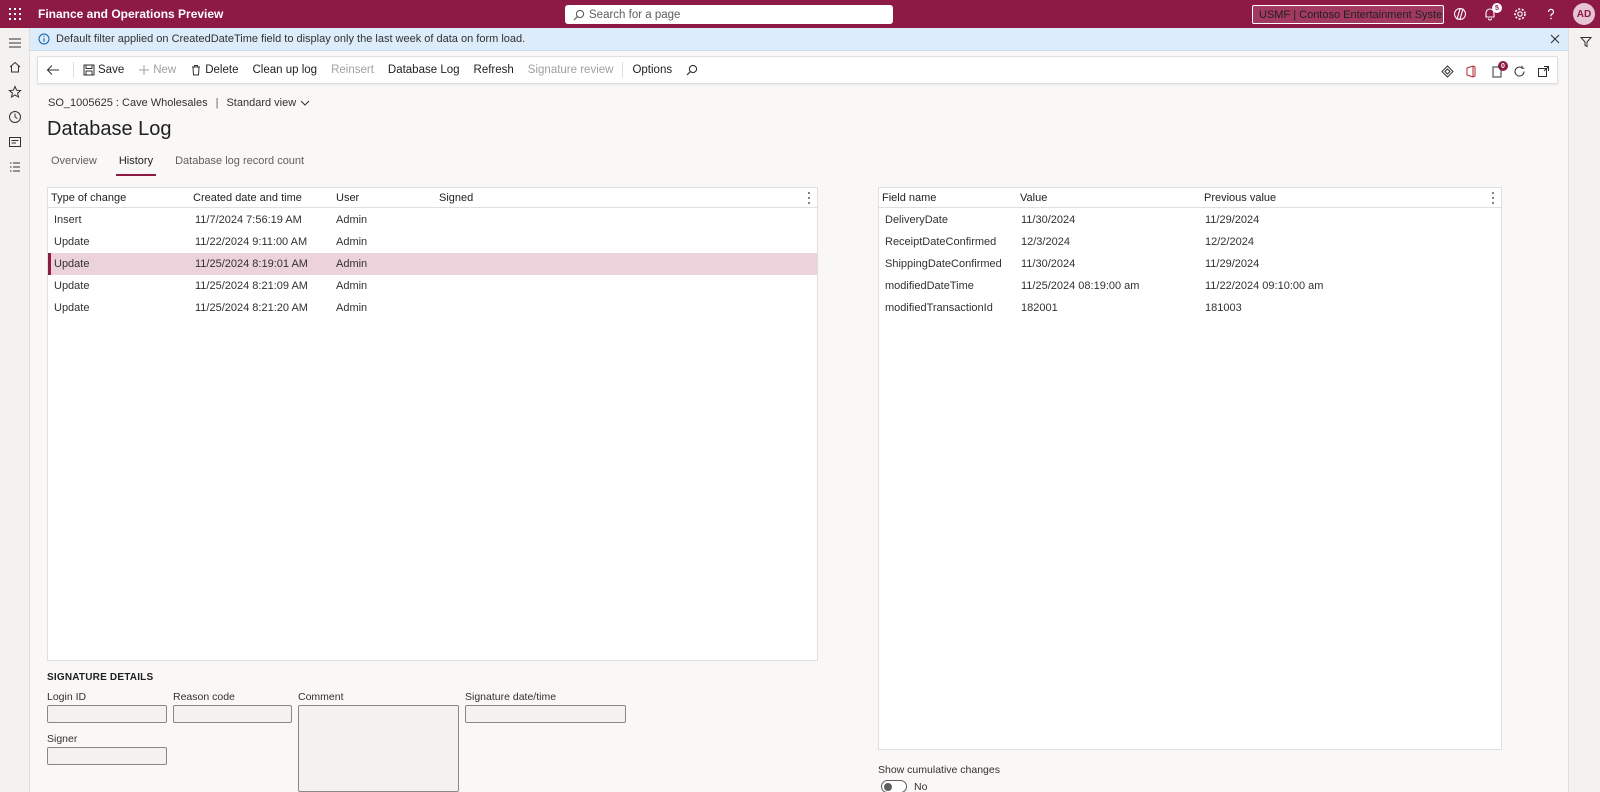  What do you see at coordinates (1033, 198) in the screenshot?
I see `column-value: Value` at bounding box center [1033, 198].